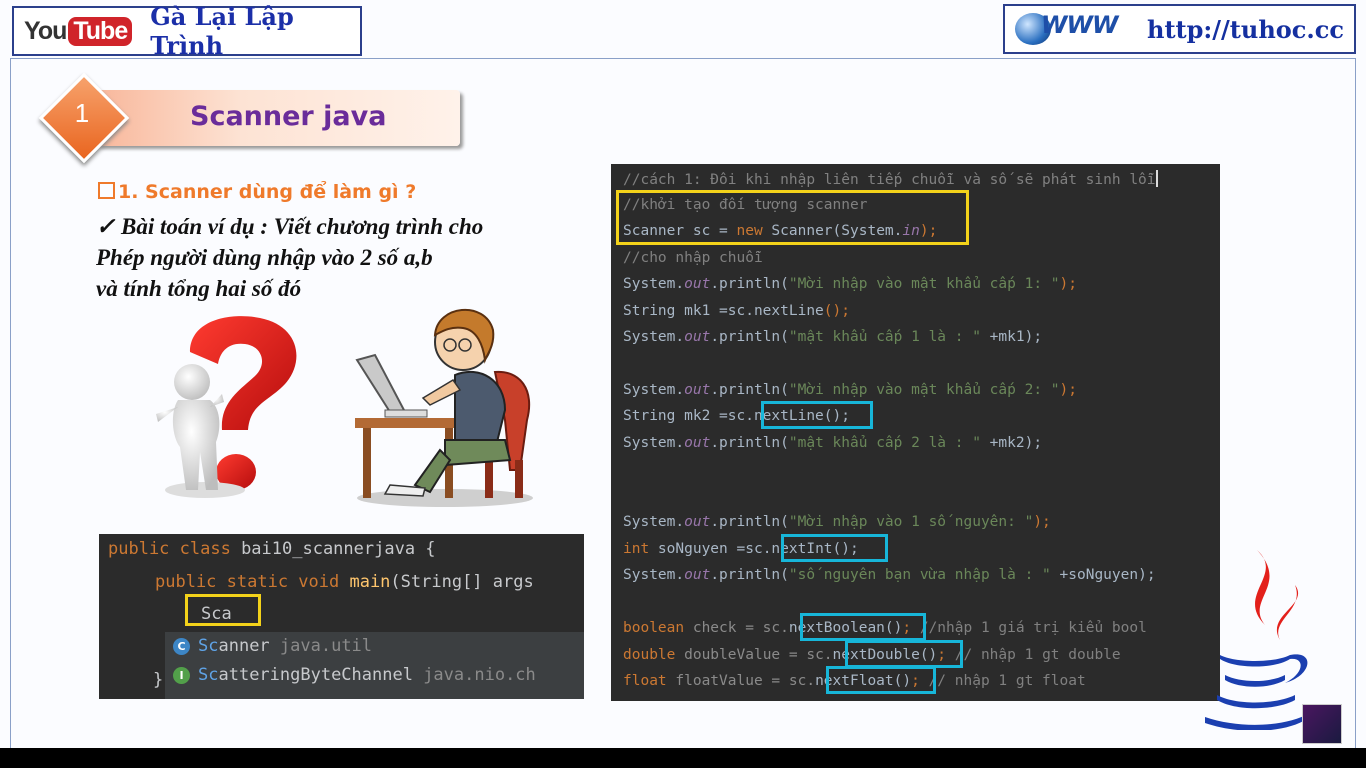 The image size is (1366, 768). Describe the element at coordinates (181, 675) in the screenshot. I see `interface-icon: I` at that location.